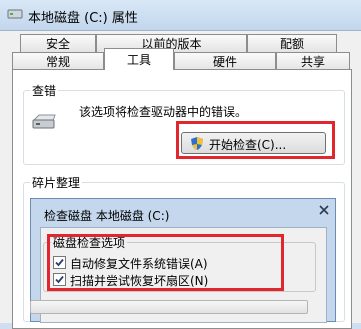 This screenshot has height=329, width=361. Describe the element at coordinates (44, 121) in the screenshot. I see `hard-drive-icon` at that location.